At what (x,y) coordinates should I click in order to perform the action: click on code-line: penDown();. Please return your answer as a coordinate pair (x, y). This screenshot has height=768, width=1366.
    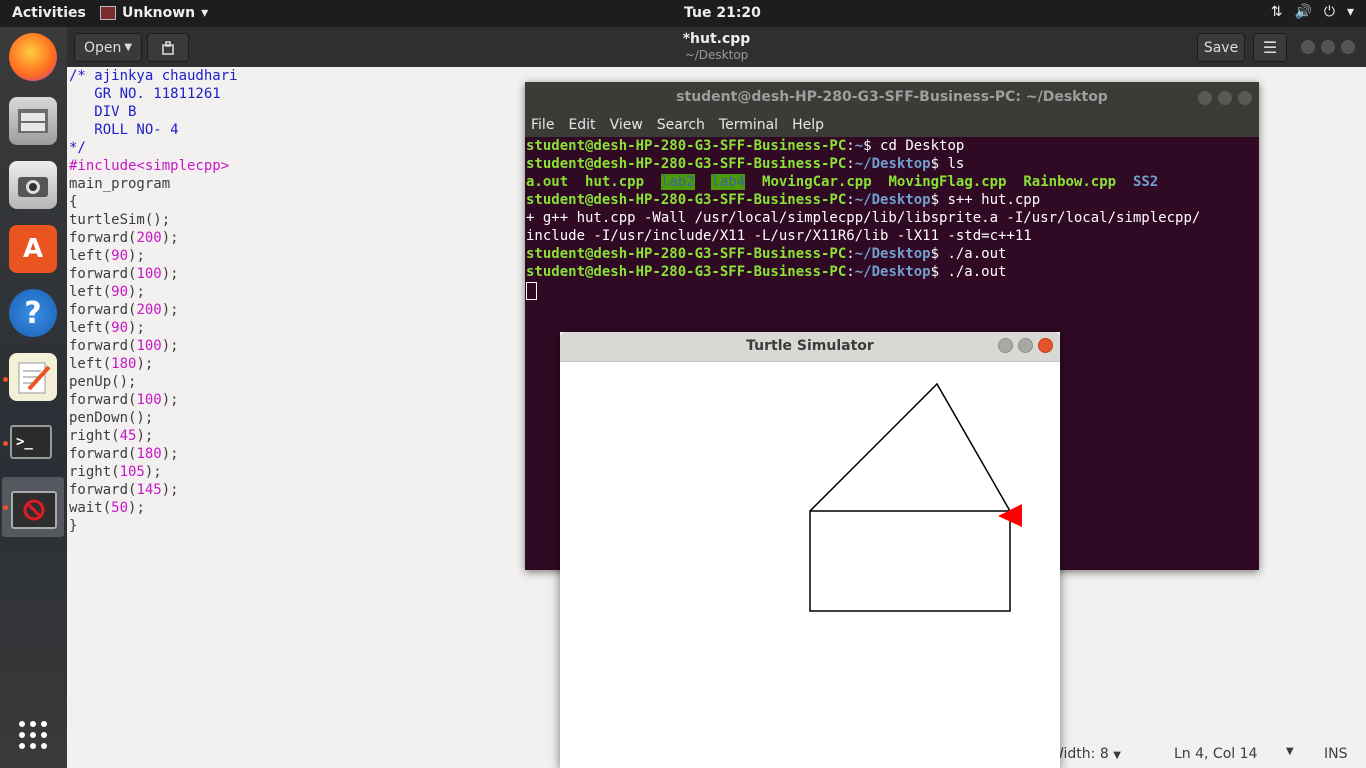
    Looking at the image, I should click on (111, 419).